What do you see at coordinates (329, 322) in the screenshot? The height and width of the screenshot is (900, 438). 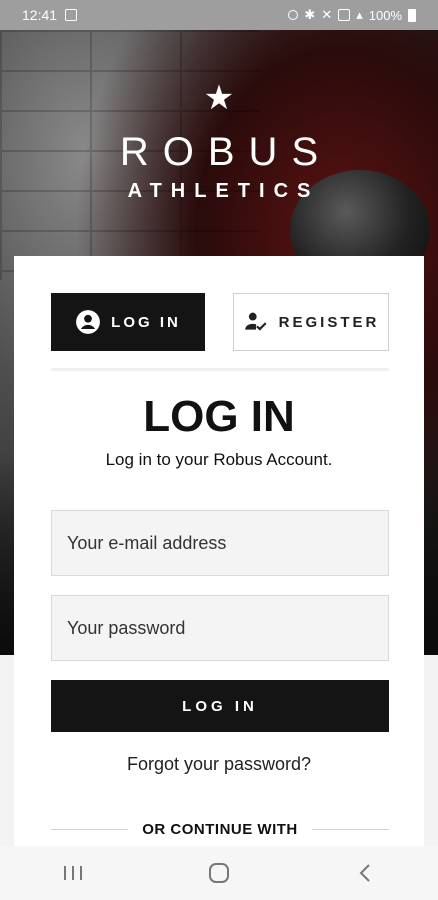 I see `tab-register-label: REGISTER` at bounding box center [329, 322].